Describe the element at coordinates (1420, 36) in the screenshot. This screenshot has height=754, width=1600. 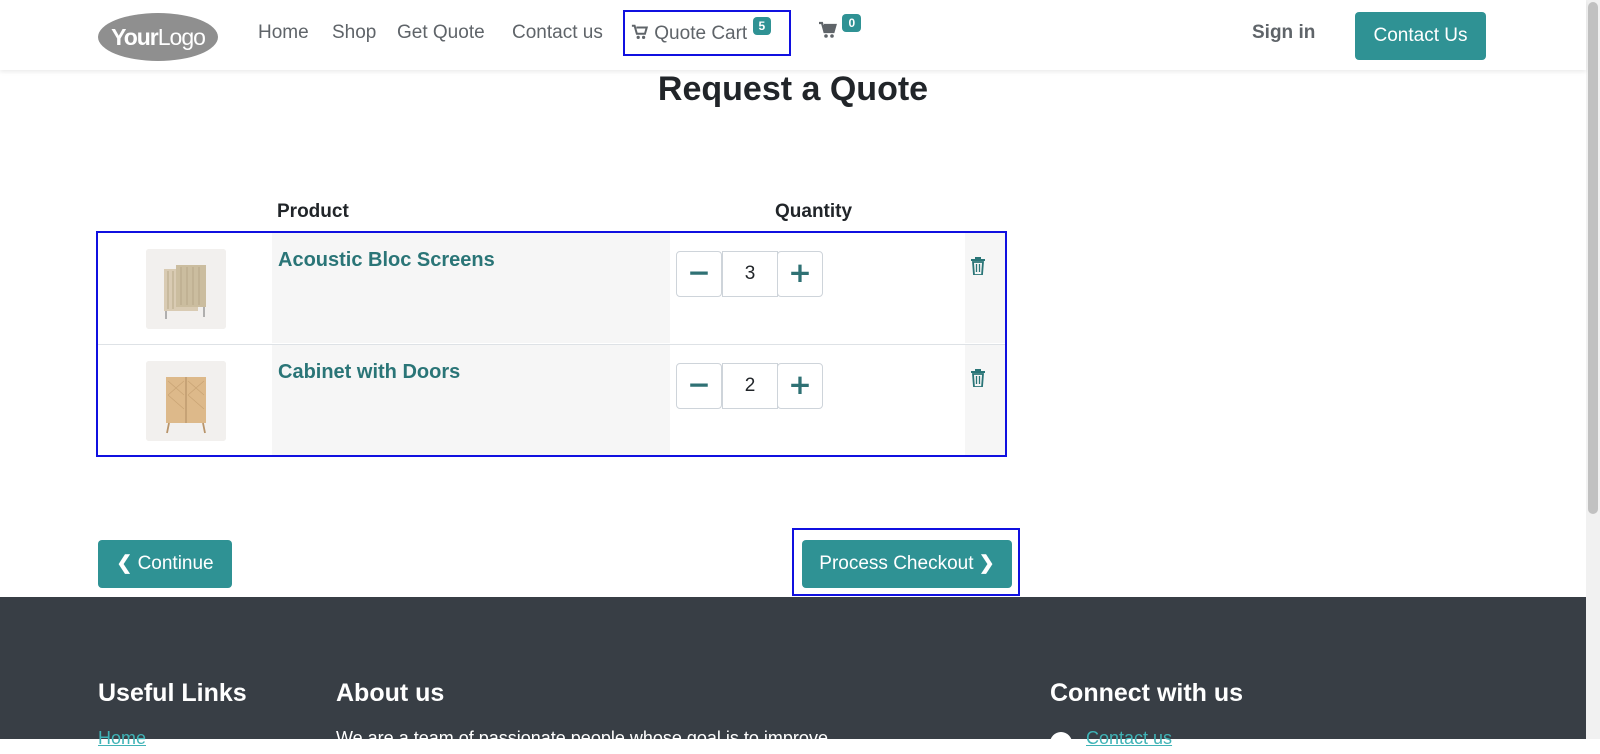
I see `contact-us-button: Contact Us` at that location.